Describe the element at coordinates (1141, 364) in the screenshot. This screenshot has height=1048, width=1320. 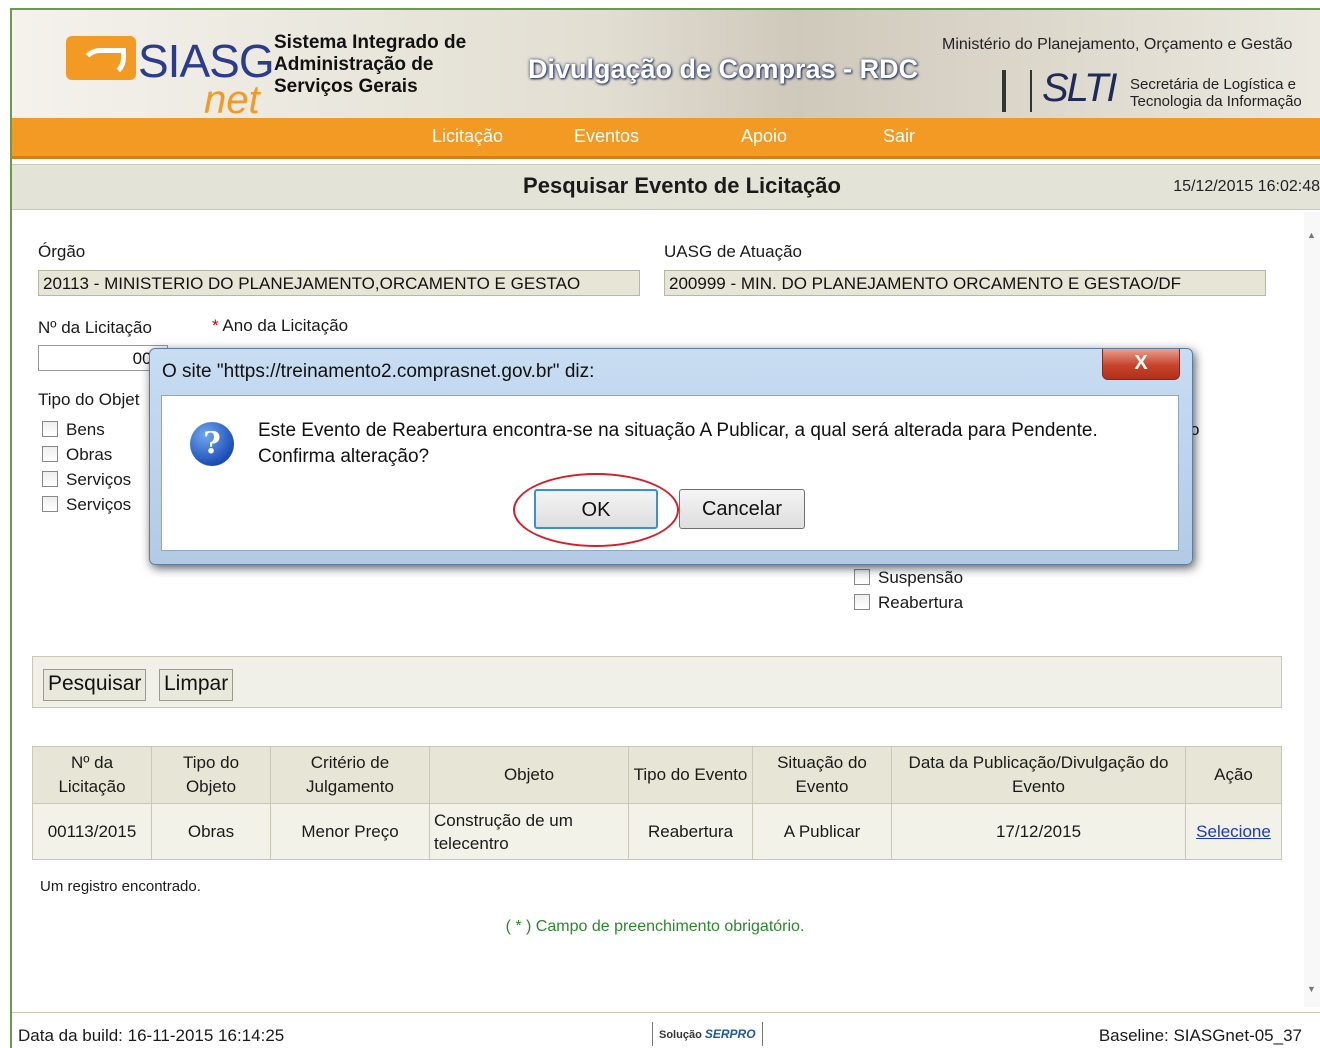
I see `close-icon: X` at that location.